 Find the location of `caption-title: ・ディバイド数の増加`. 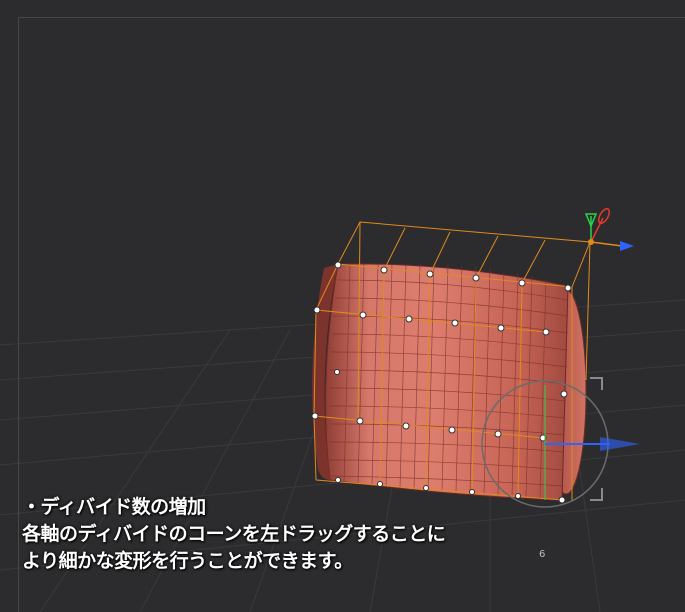

caption-title: ・ディバイド数の増加 is located at coordinates (114, 507).